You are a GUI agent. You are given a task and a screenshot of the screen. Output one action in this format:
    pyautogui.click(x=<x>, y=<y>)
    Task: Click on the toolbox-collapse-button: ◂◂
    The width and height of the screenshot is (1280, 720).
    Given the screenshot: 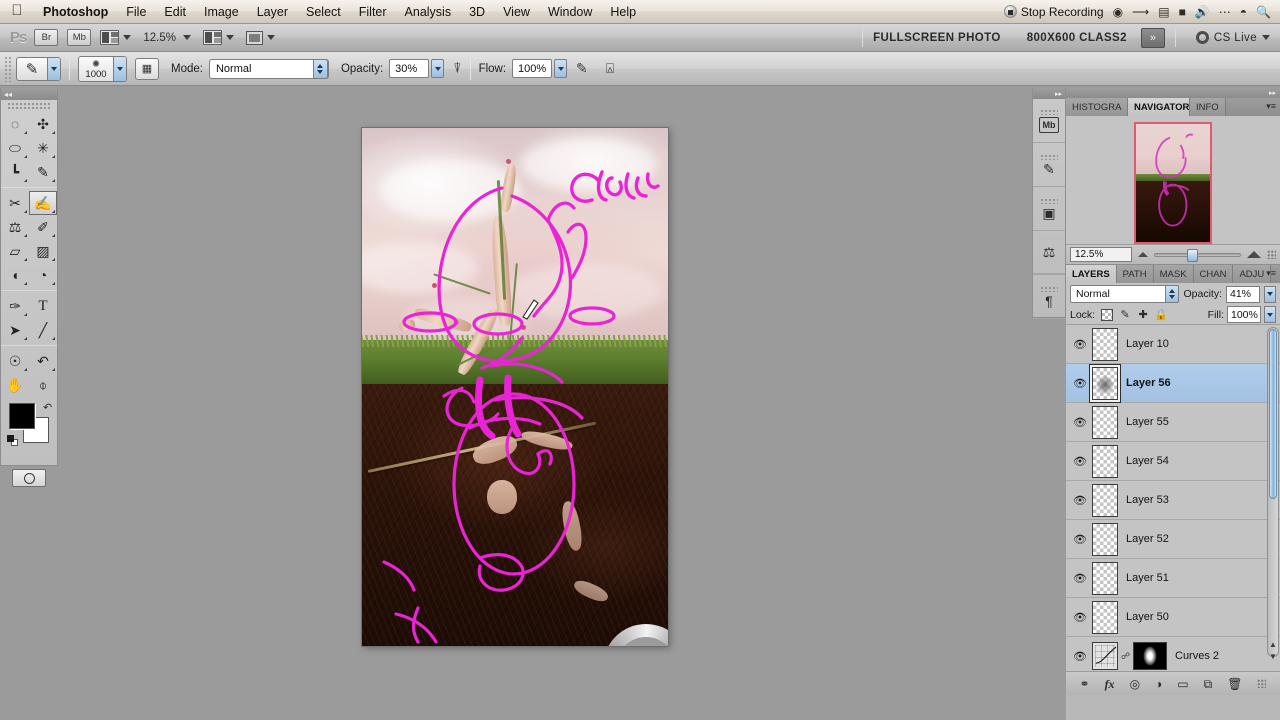 What is the action you would take?
    pyautogui.click(x=29, y=94)
    